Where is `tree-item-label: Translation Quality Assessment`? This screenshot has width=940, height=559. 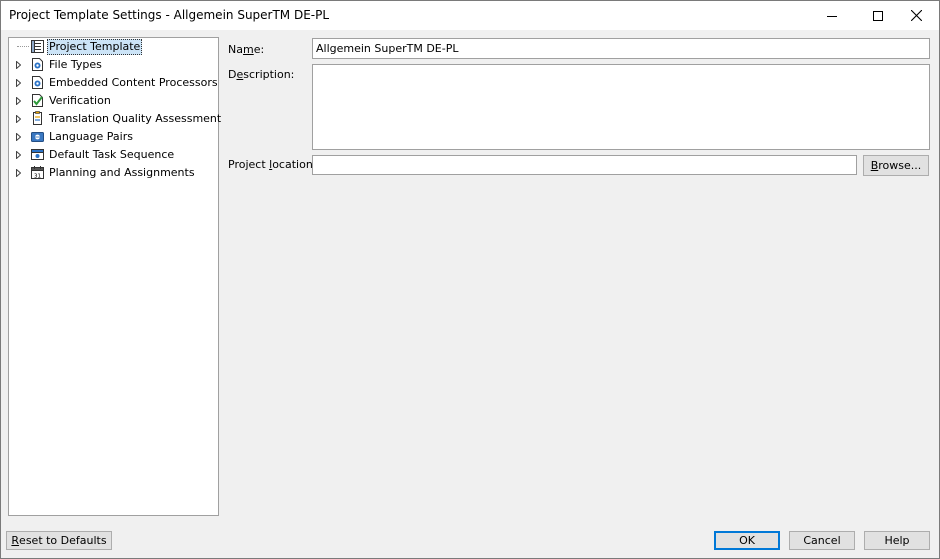
tree-item-label: Translation Quality Assessment is located at coordinates (135, 118).